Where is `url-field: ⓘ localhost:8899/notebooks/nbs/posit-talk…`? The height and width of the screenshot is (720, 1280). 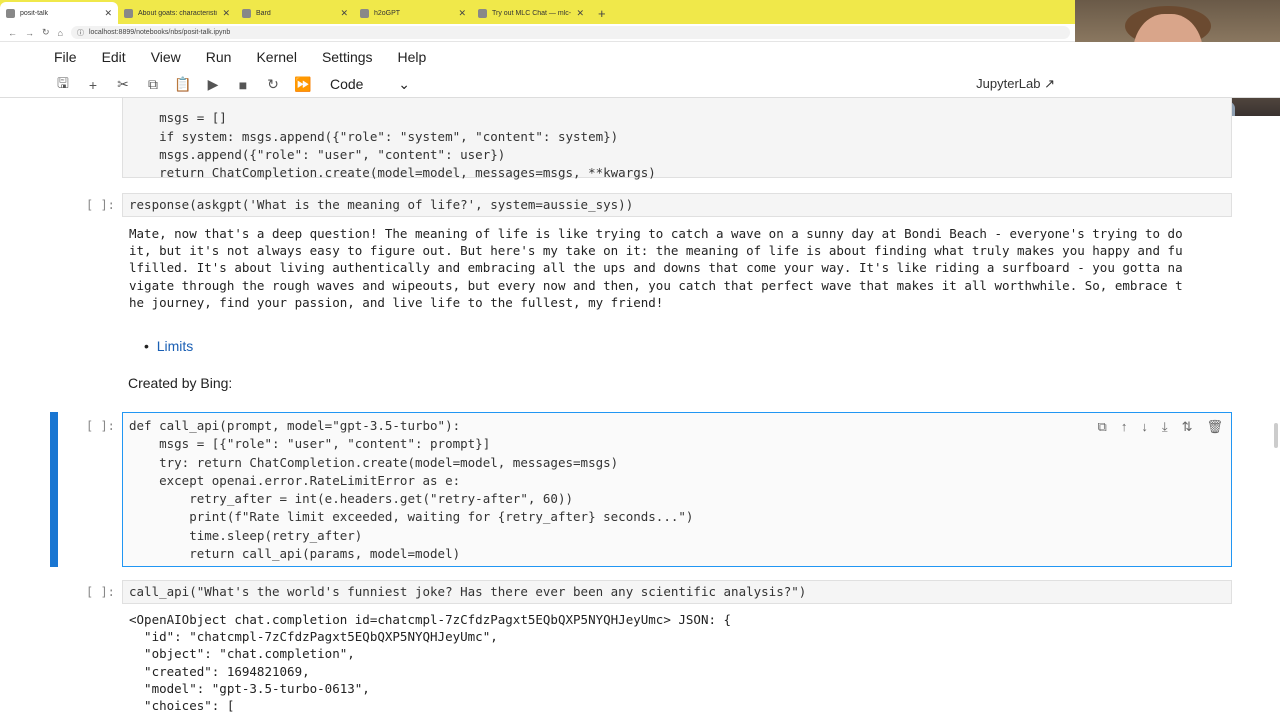 url-field: ⓘ localhost:8899/notebooks/nbs/posit-talk… is located at coordinates (570, 32).